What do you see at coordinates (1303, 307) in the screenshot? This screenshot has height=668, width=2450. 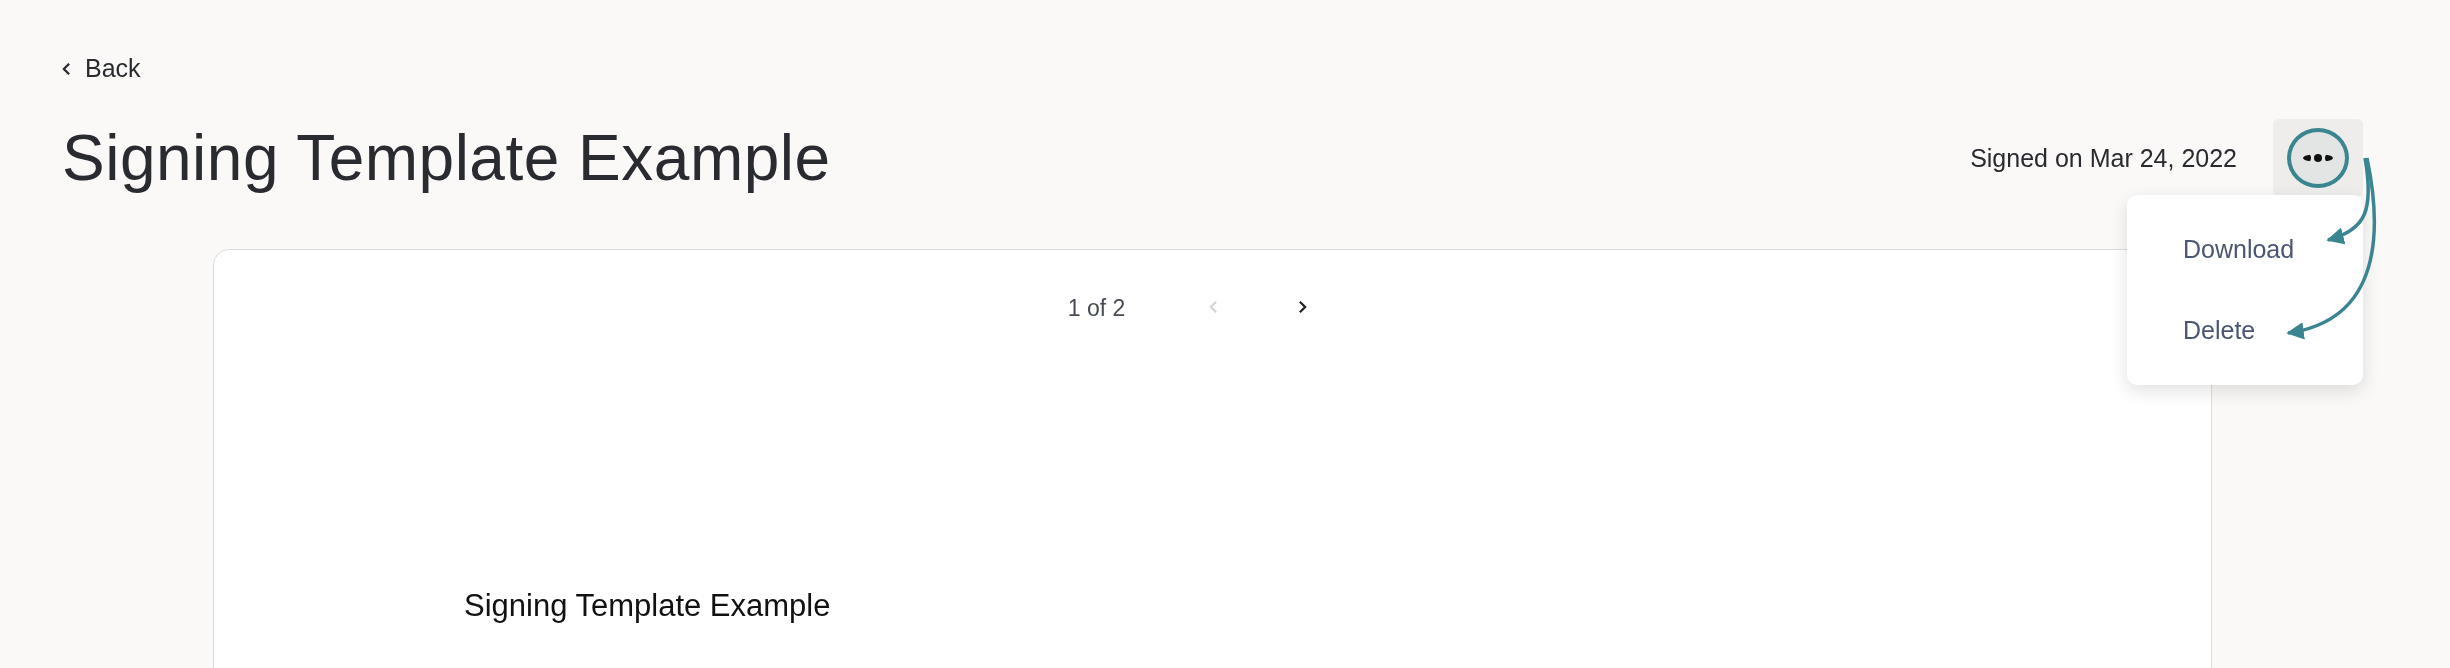 I see `chevron-right-icon` at bounding box center [1303, 307].